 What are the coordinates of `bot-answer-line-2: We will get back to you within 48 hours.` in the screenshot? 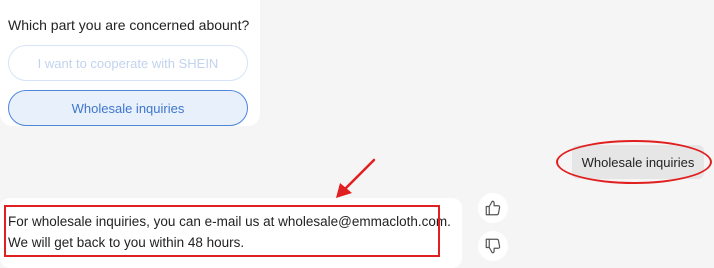 It's located at (126, 242).